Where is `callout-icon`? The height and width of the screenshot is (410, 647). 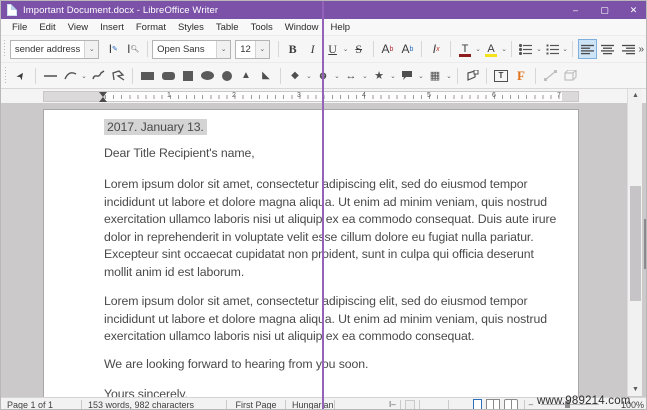 callout-icon is located at coordinates (407, 75).